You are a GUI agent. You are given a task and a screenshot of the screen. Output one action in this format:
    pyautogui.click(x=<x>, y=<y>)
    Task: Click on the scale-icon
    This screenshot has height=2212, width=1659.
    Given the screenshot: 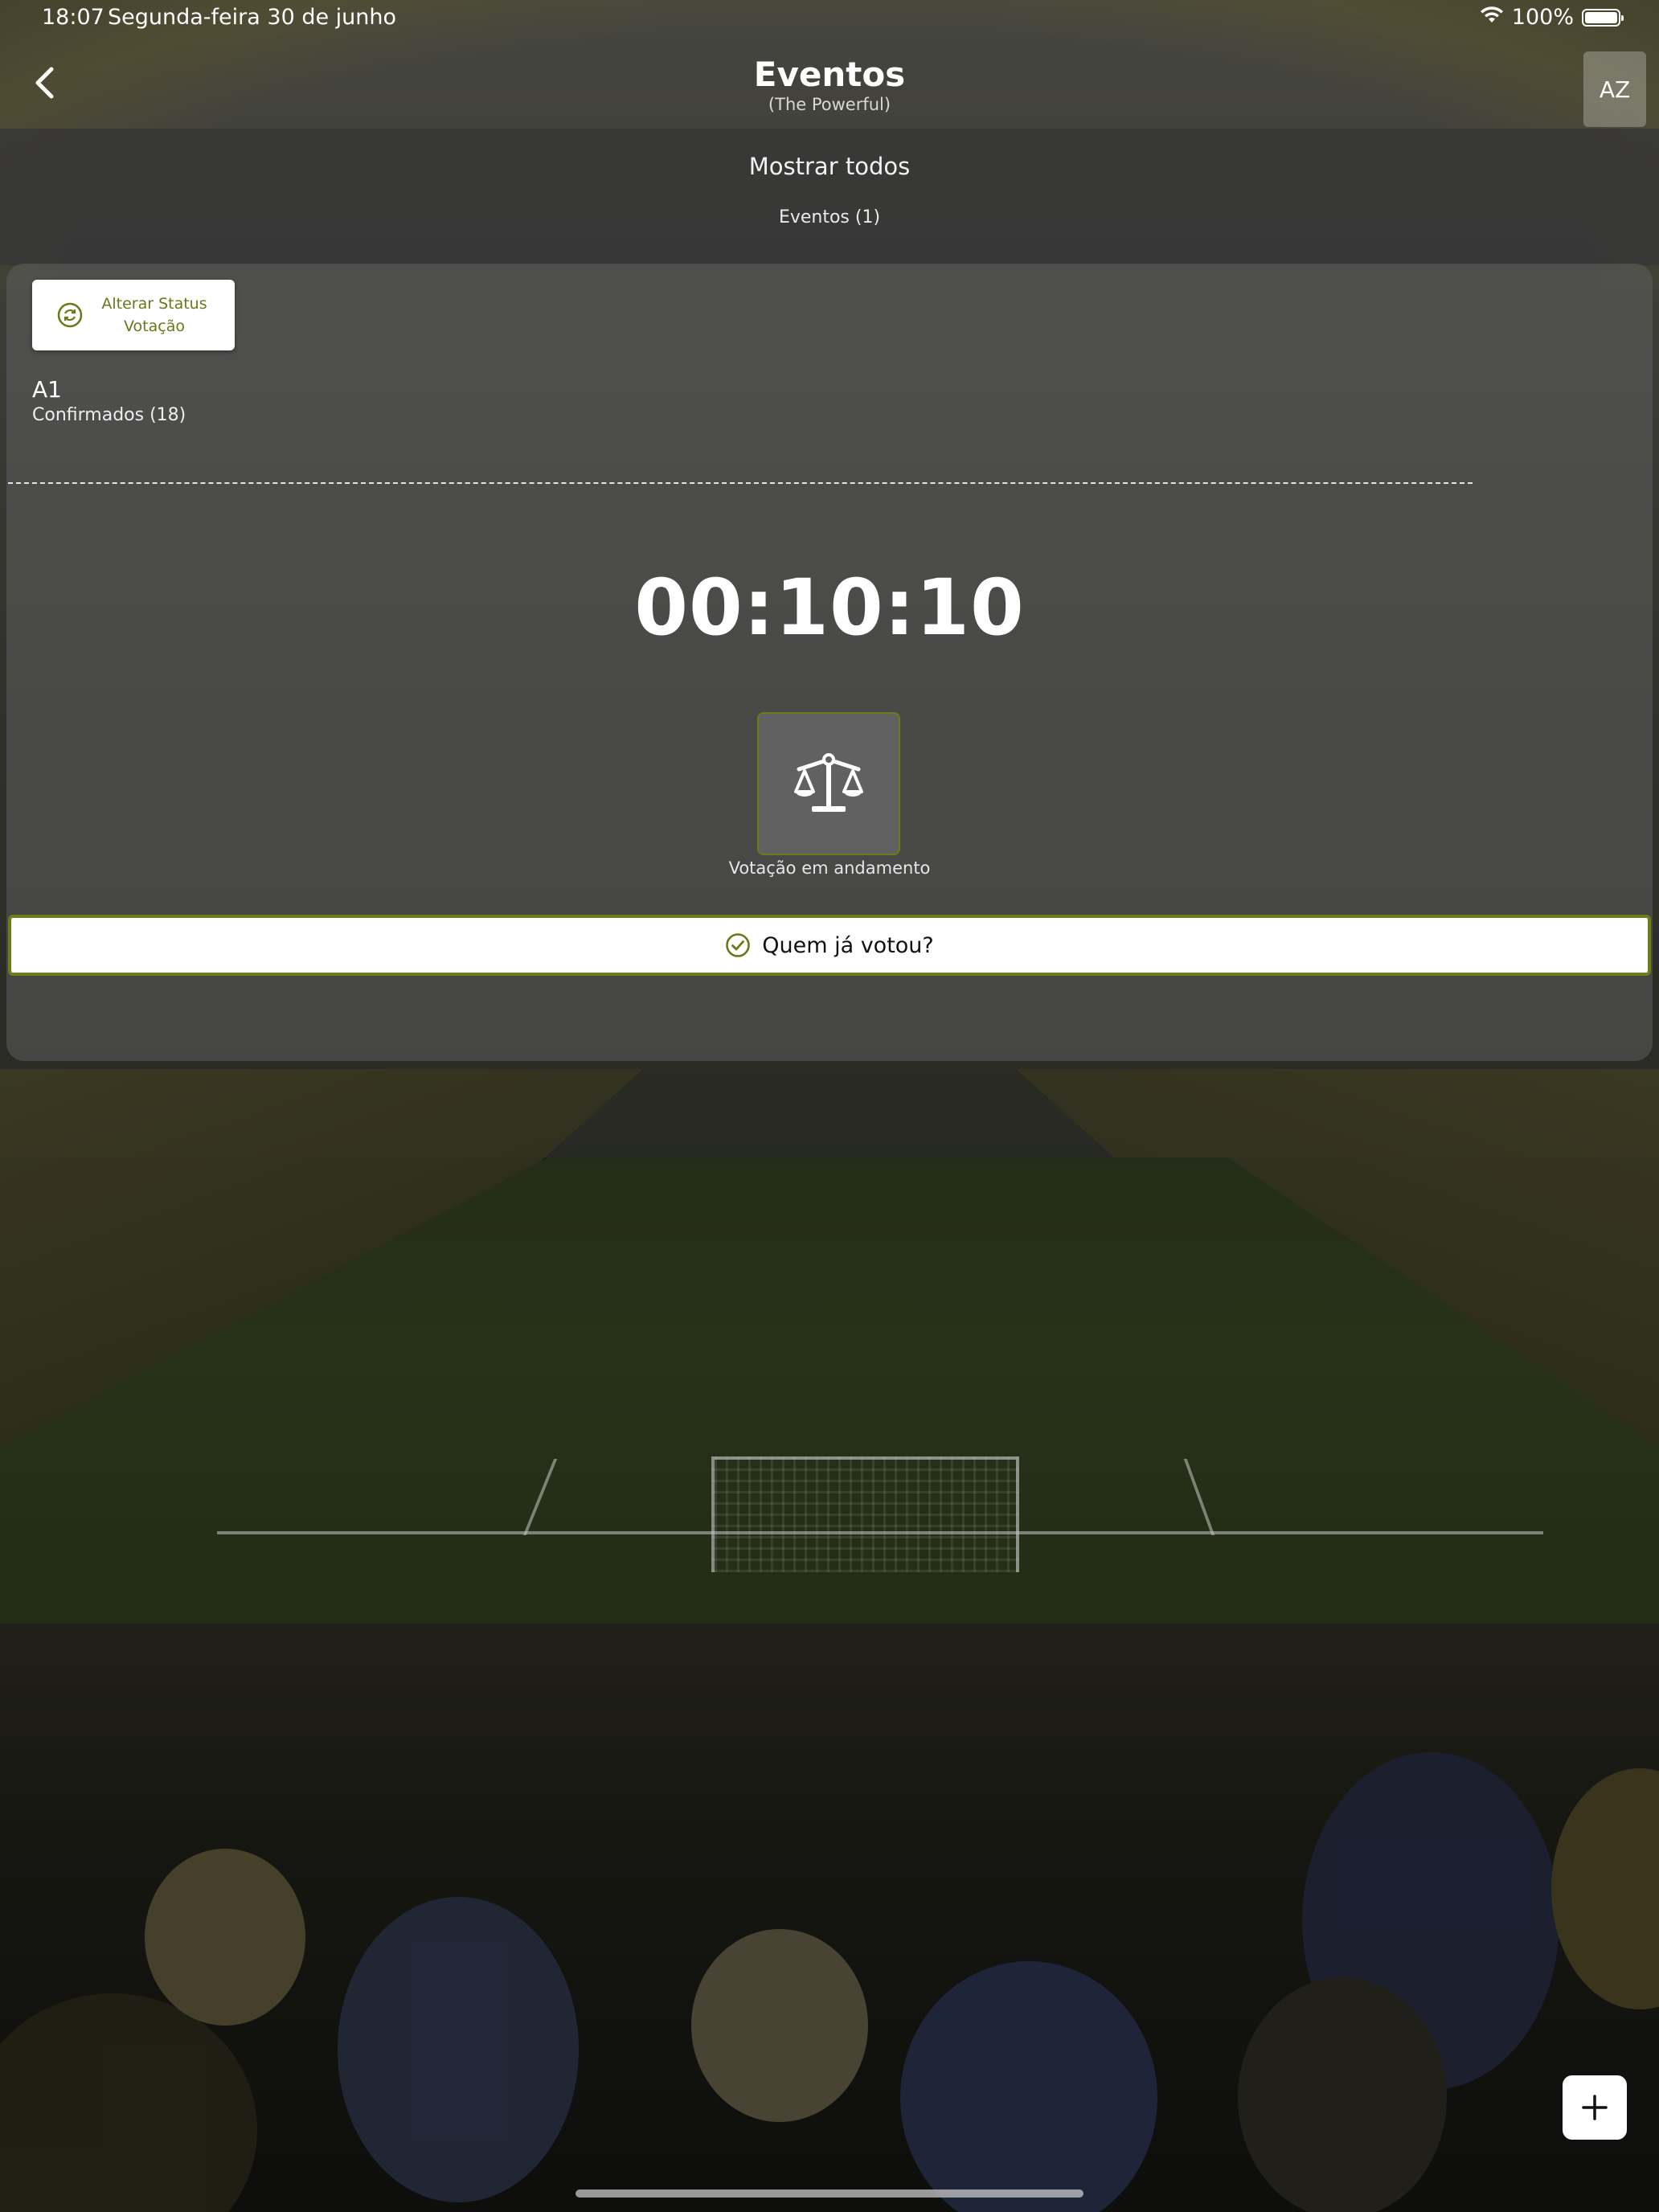 What is the action you would take?
    pyautogui.click(x=828, y=782)
    